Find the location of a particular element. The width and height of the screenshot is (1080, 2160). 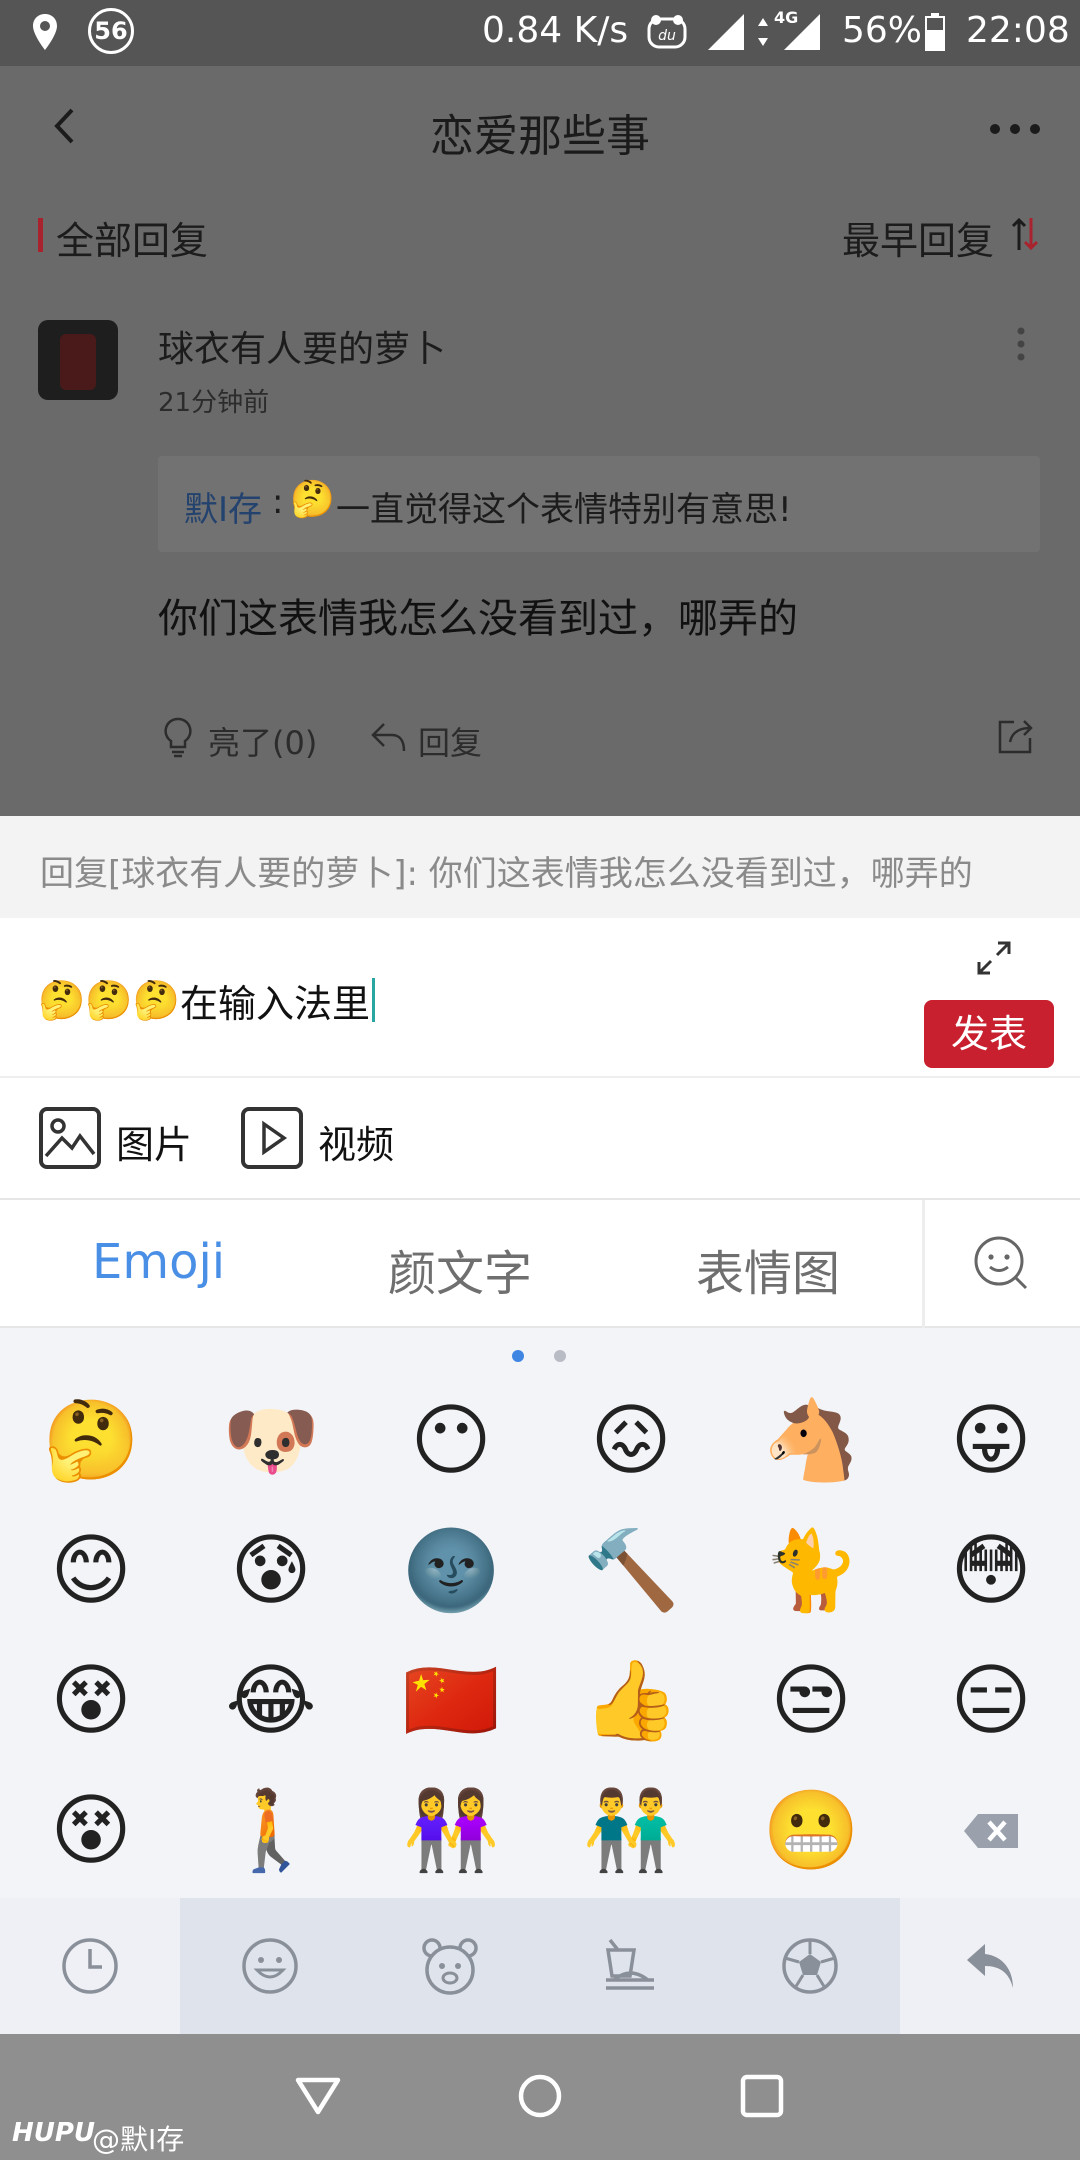

emoji-key: 😳 is located at coordinates (991, 1571).